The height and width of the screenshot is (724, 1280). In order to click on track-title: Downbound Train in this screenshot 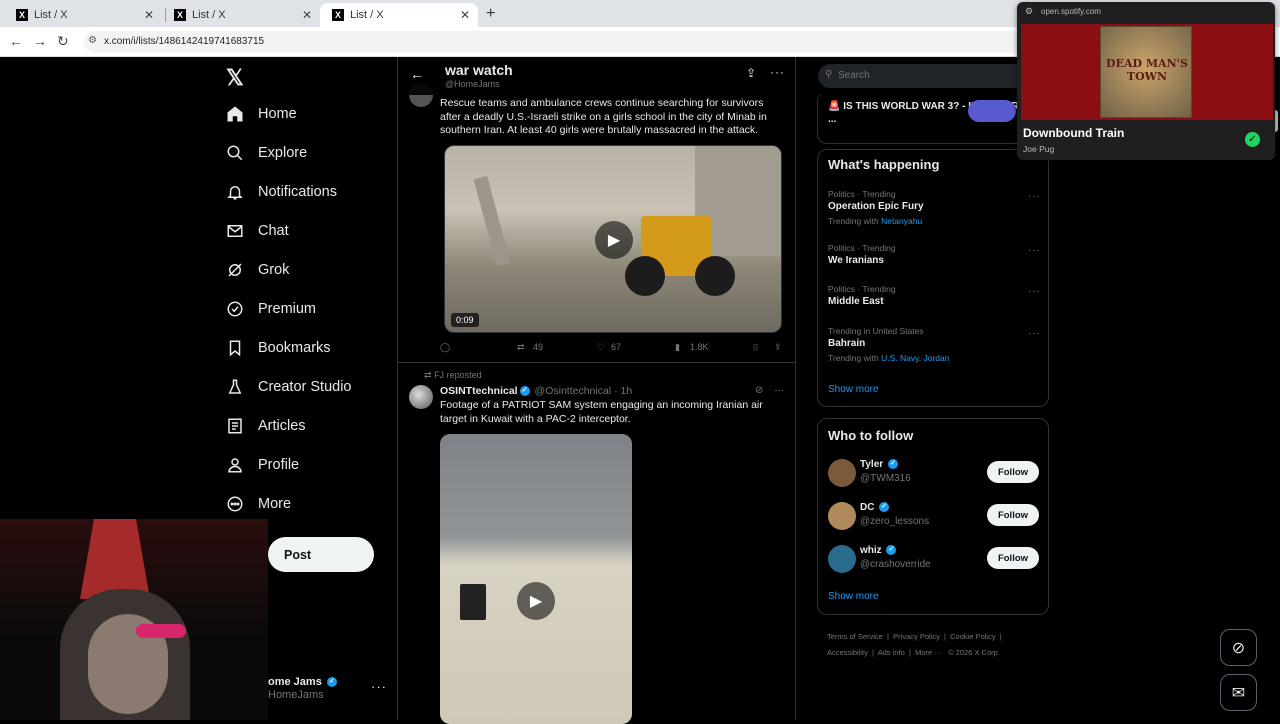, I will do `click(1073, 133)`.